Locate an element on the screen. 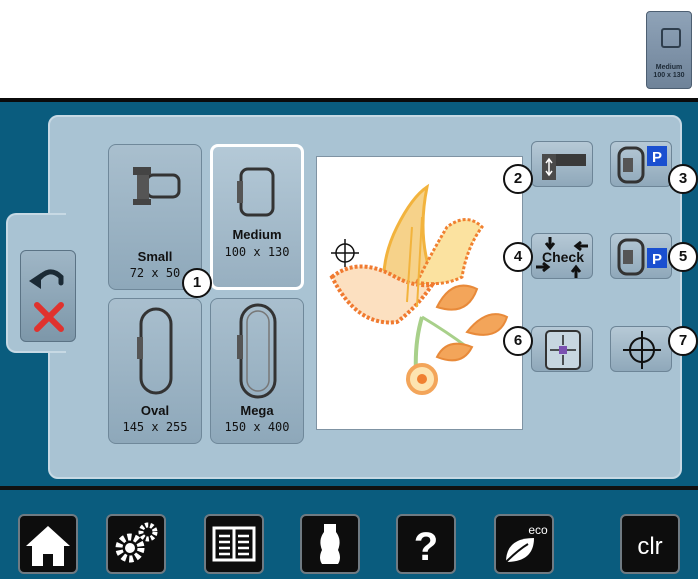 The image size is (698, 579). setup-button is located at coordinates (136, 544).